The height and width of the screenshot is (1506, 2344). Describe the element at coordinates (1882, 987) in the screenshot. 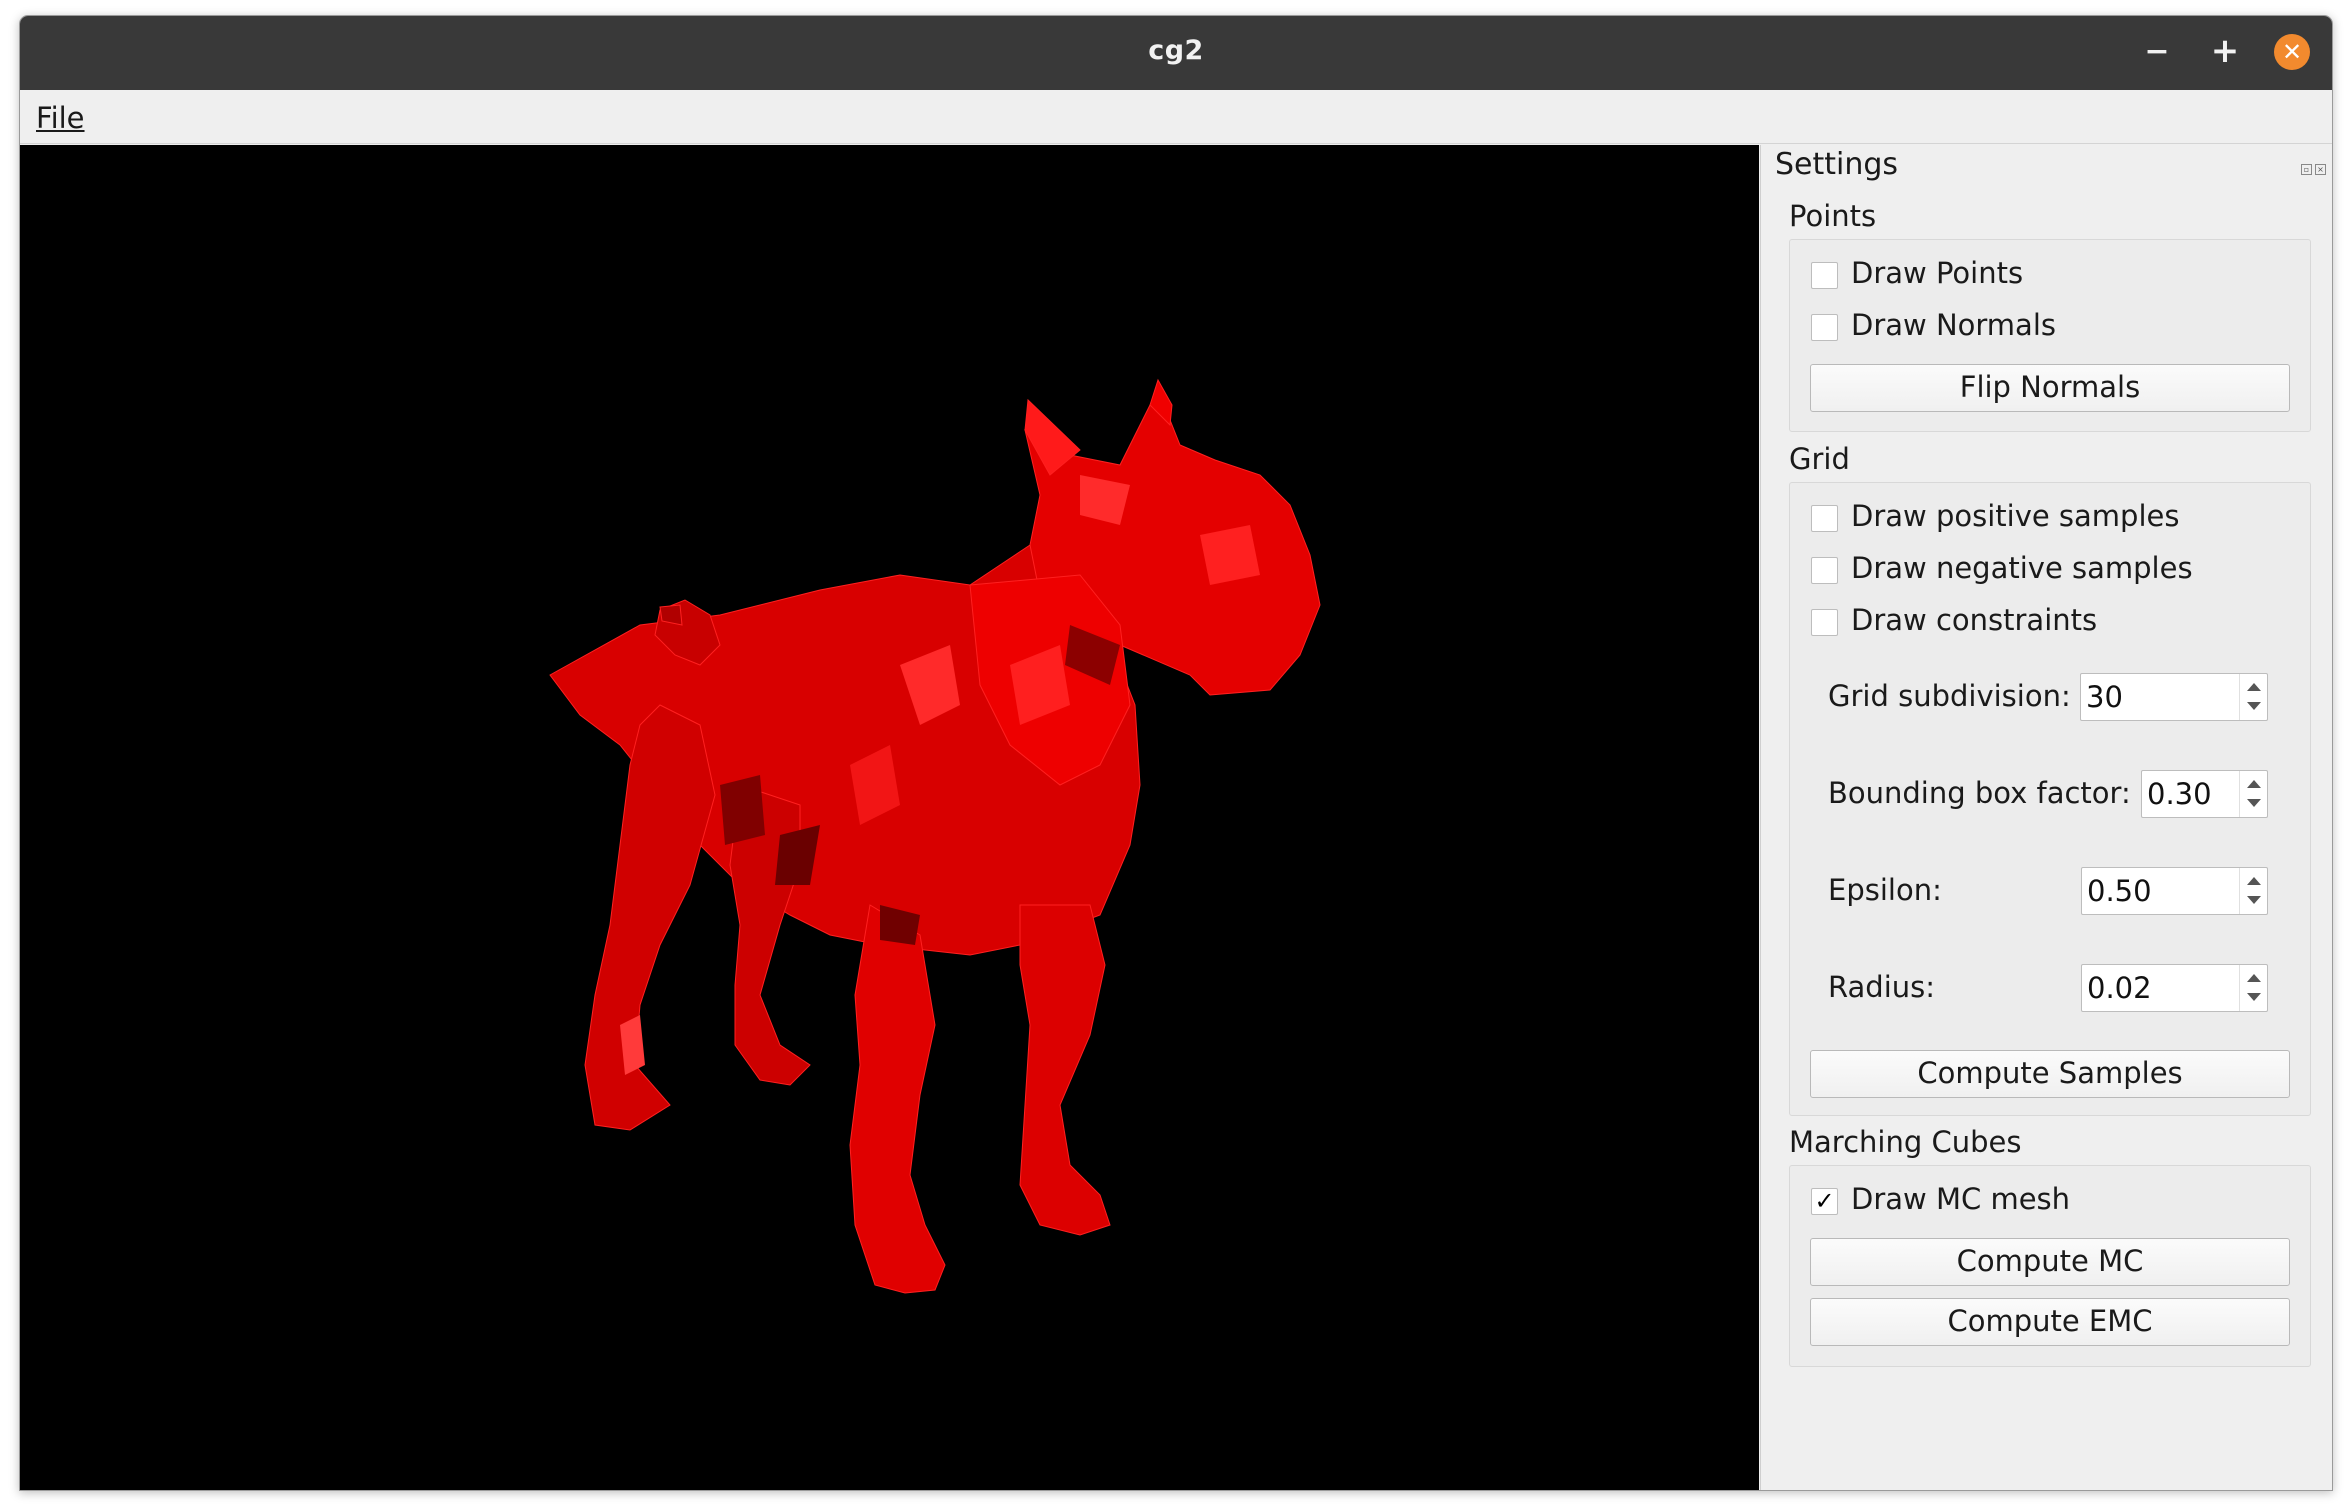

I see `radius-label: Radius:` at that location.